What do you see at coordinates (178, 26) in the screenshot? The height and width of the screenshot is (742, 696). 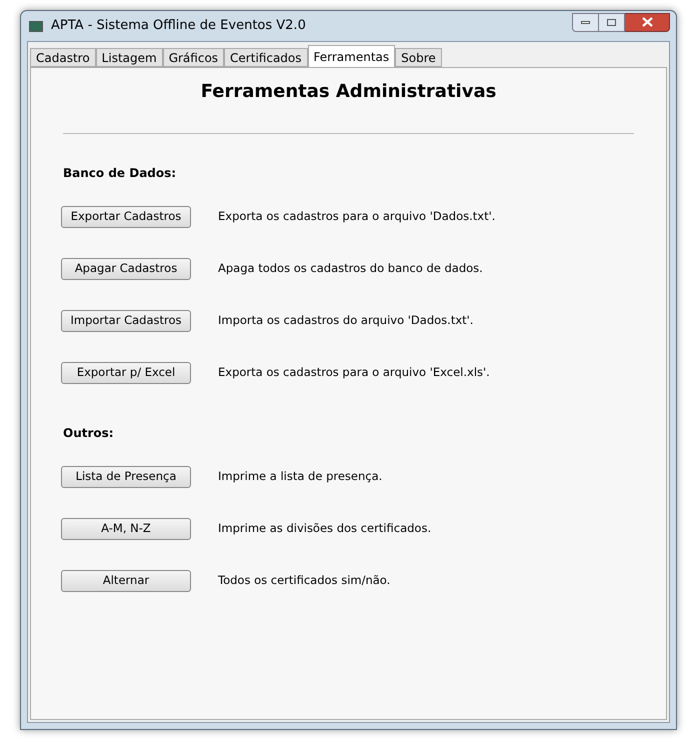 I see `window-title: APTA - Sistema Offline de Eventos V2.0` at bounding box center [178, 26].